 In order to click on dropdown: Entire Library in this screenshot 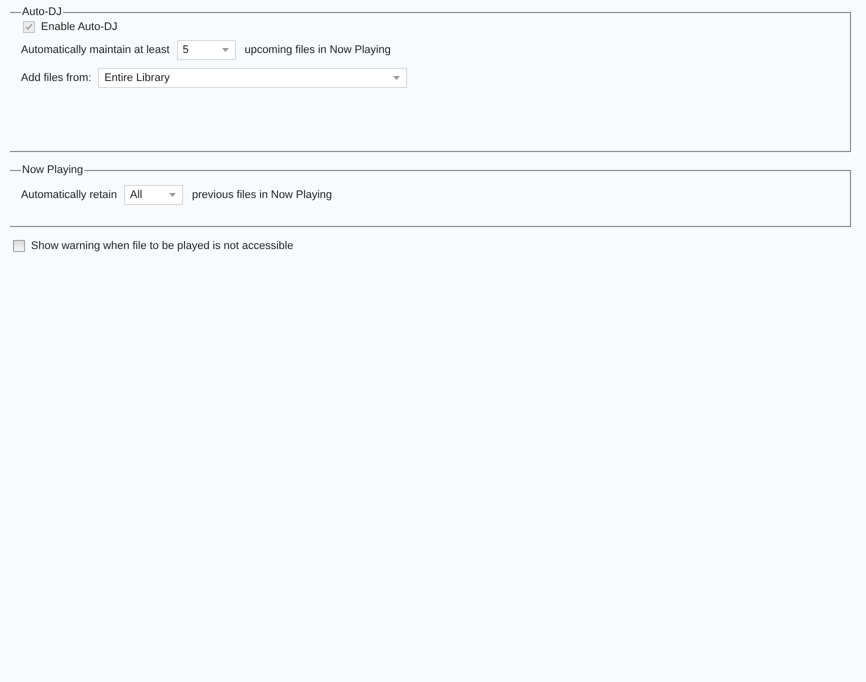, I will do `click(253, 78)`.